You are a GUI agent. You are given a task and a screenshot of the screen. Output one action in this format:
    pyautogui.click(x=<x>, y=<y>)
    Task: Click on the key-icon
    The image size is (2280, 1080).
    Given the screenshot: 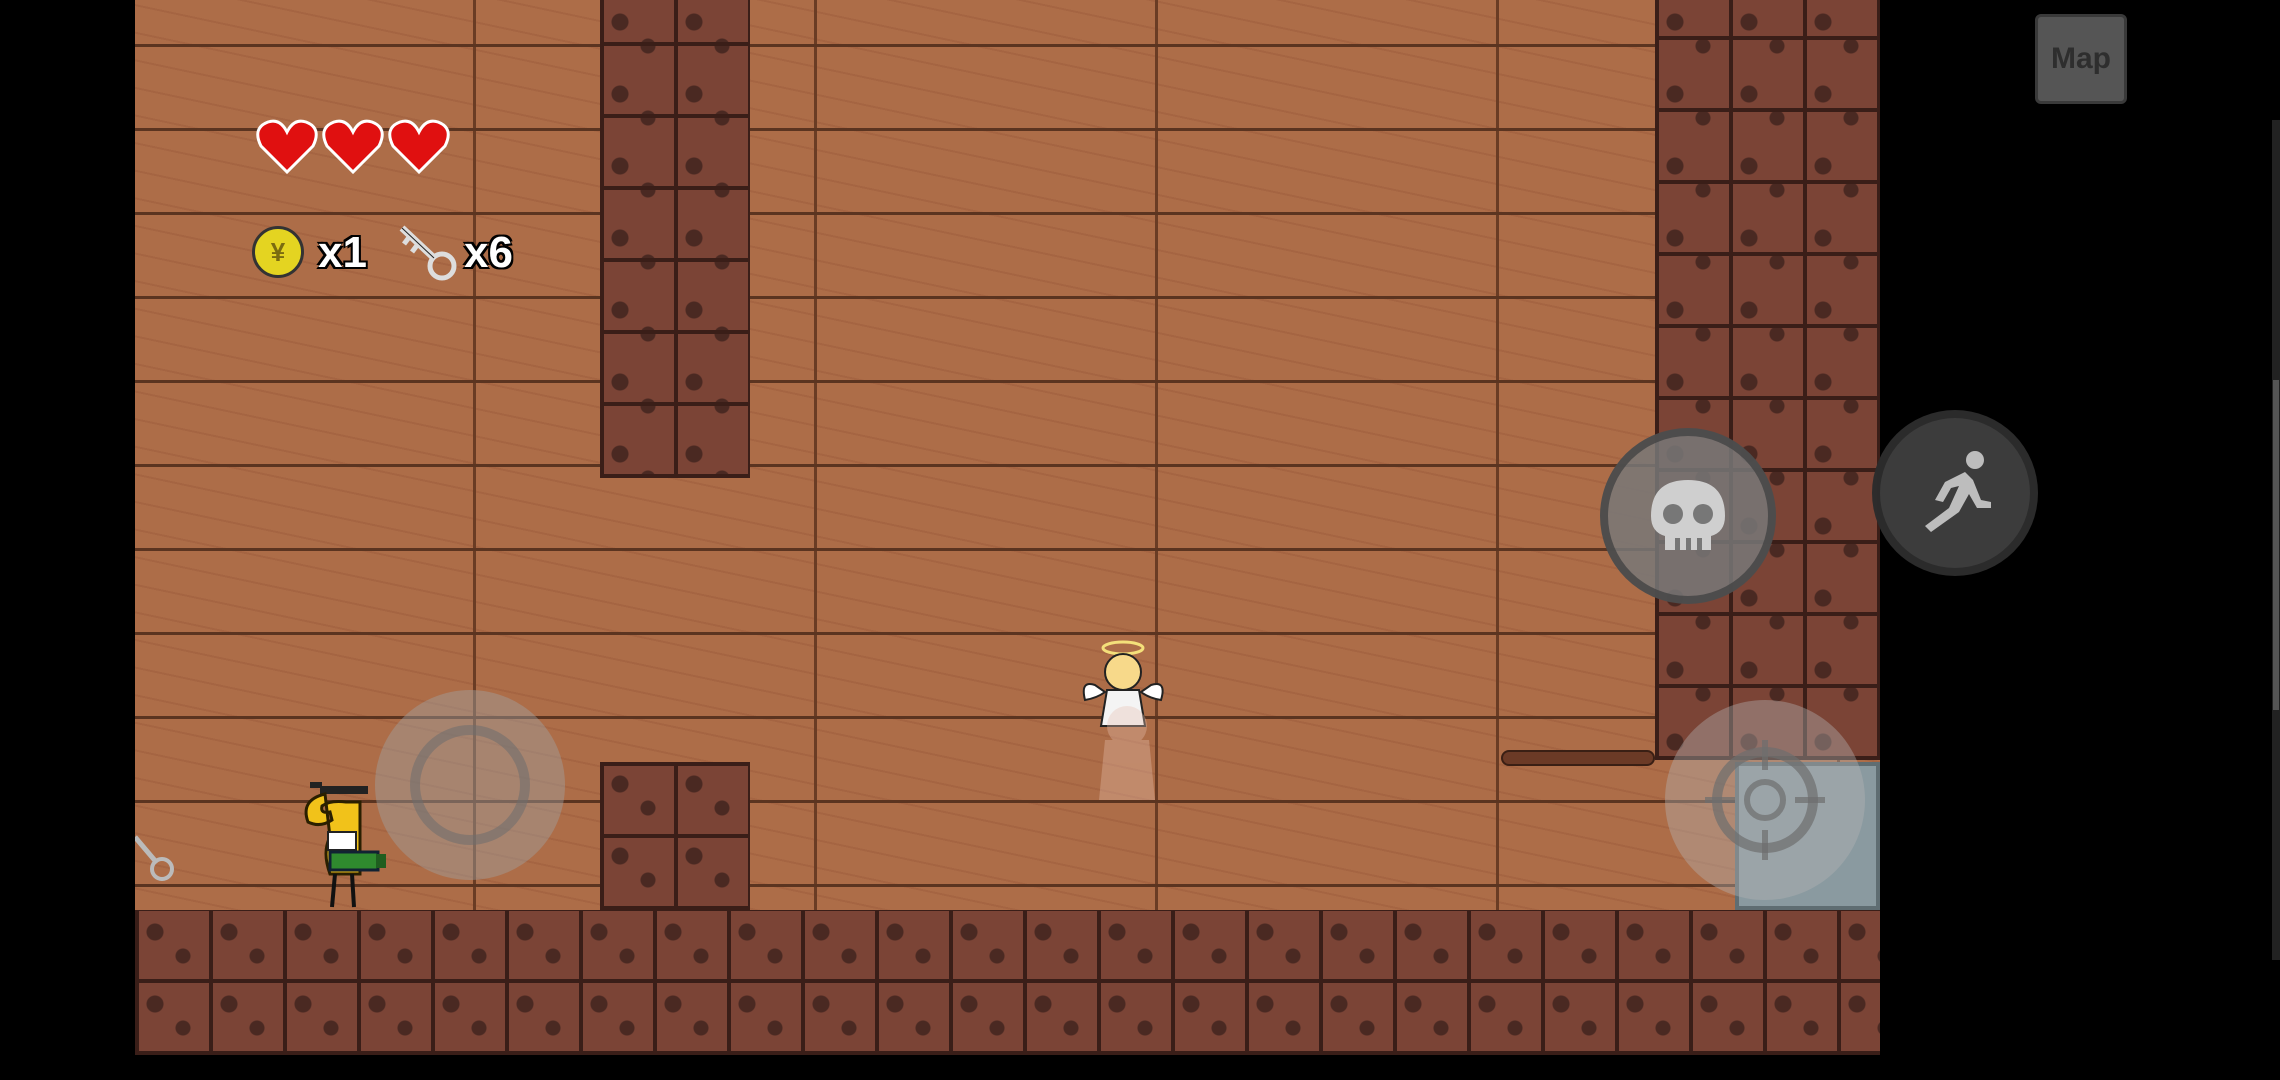 What is the action you would take?
    pyautogui.click(x=428, y=253)
    